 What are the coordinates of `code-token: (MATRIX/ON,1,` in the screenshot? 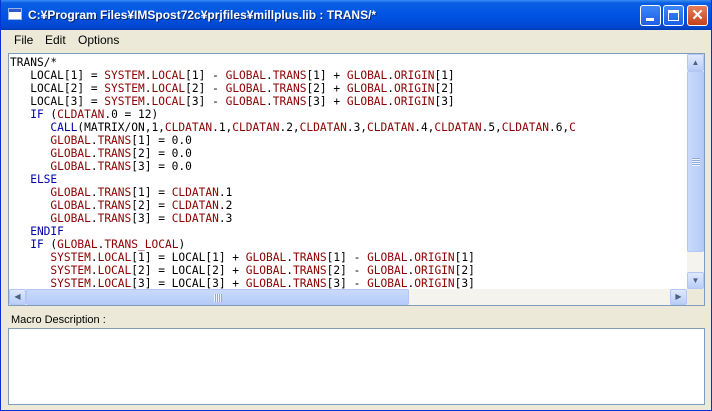 It's located at (121, 127).